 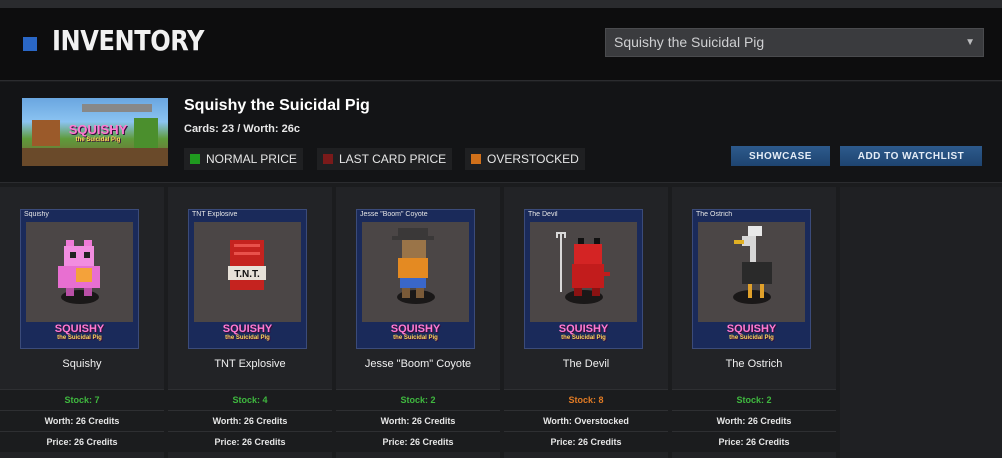 I want to click on card-art: Squishy SQUISHY the Suicidal Pig, so click(x=79, y=279).